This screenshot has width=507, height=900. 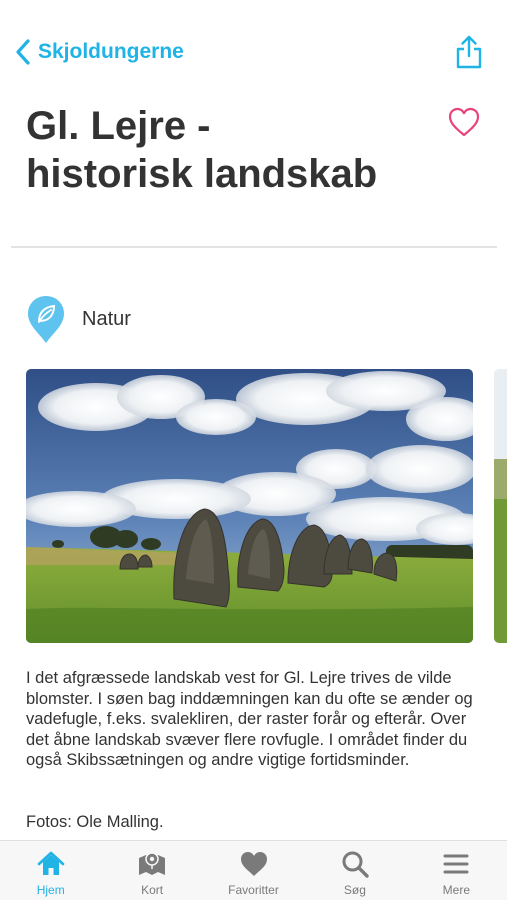 What do you see at coordinates (456, 890) in the screenshot?
I see `tab-more-label: Mere` at bounding box center [456, 890].